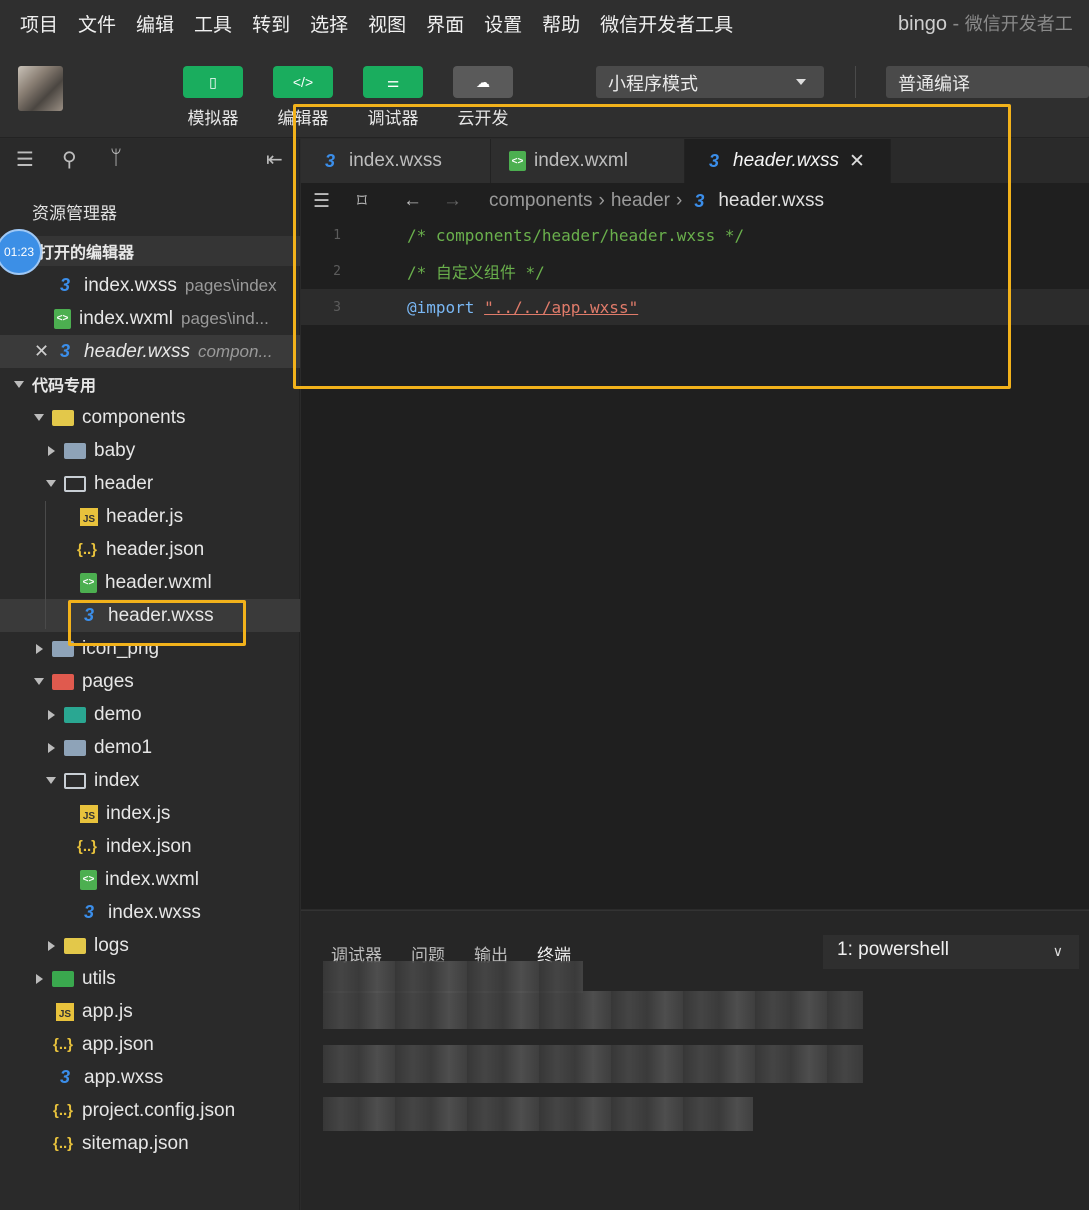 Image resolution: width=1089 pixels, height=1210 pixels. Describe the element at coordinates (150, 714) in the screenshot. I see `tree-folder-demo: demo` at that location.